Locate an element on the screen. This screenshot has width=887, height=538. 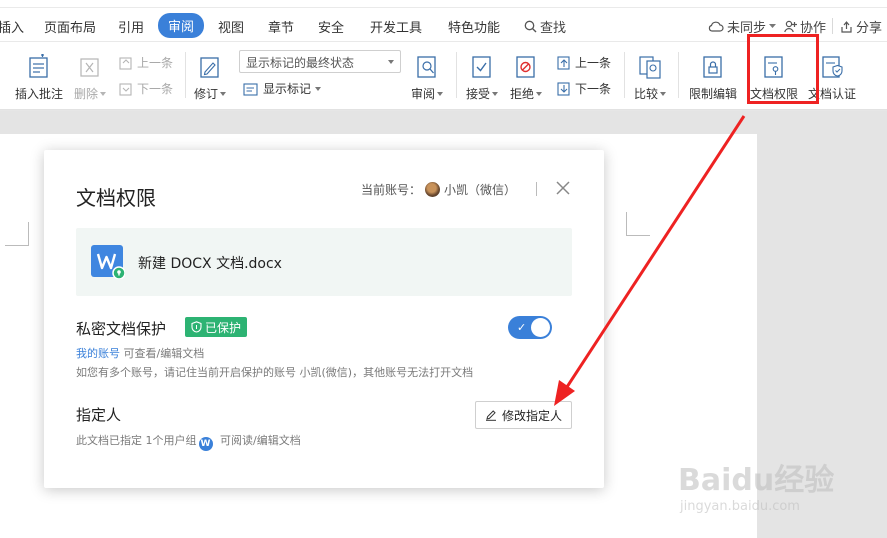
accept-icon is located at coordinates (481, 67).